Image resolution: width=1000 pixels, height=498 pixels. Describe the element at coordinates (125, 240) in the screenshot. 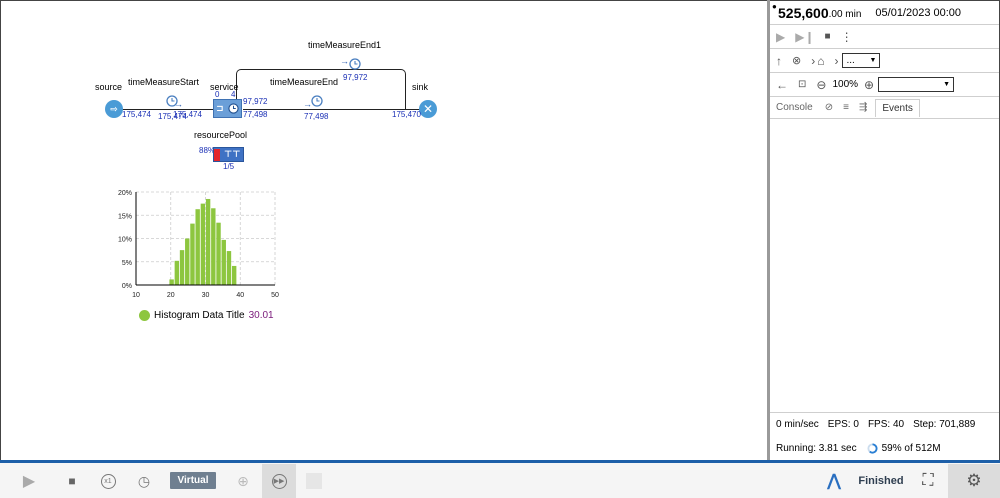

I see `y-tick-label: 10%` at that location.